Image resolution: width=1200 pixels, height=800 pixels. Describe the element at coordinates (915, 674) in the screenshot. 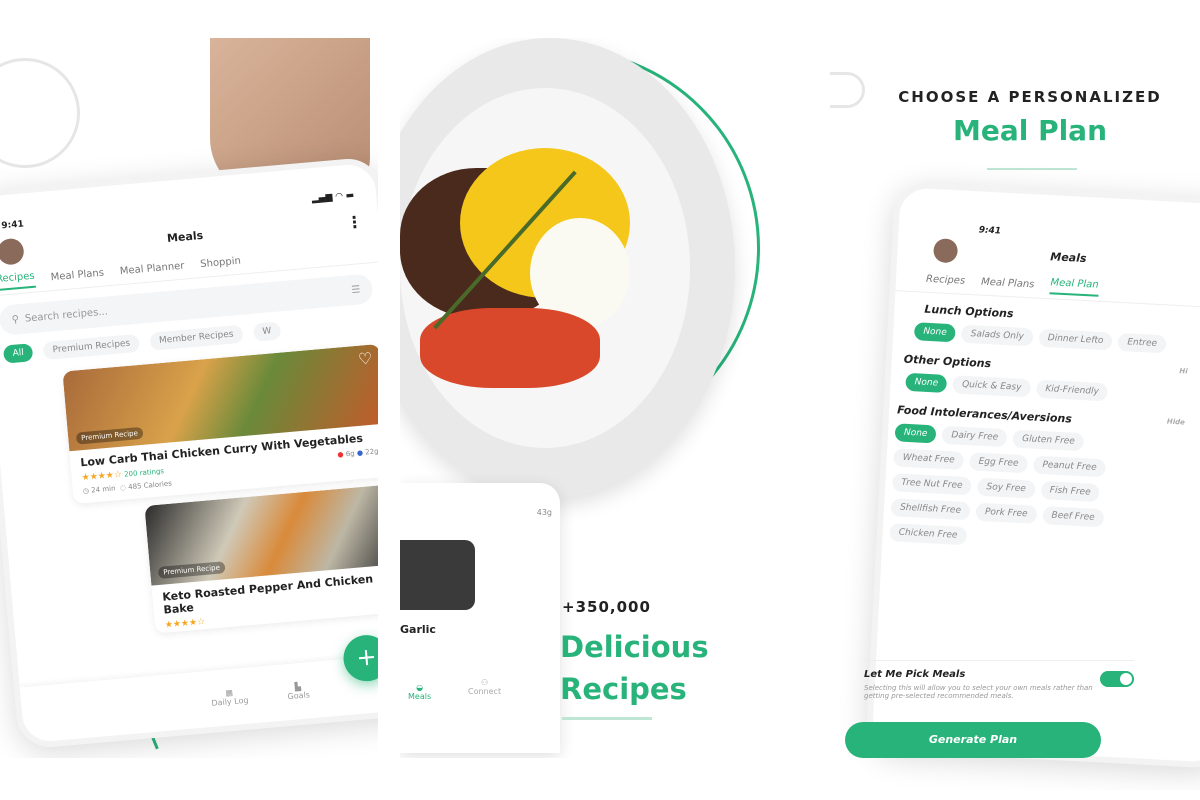

I see `pick-meals-label: Let Me Pick Meals` at that location.